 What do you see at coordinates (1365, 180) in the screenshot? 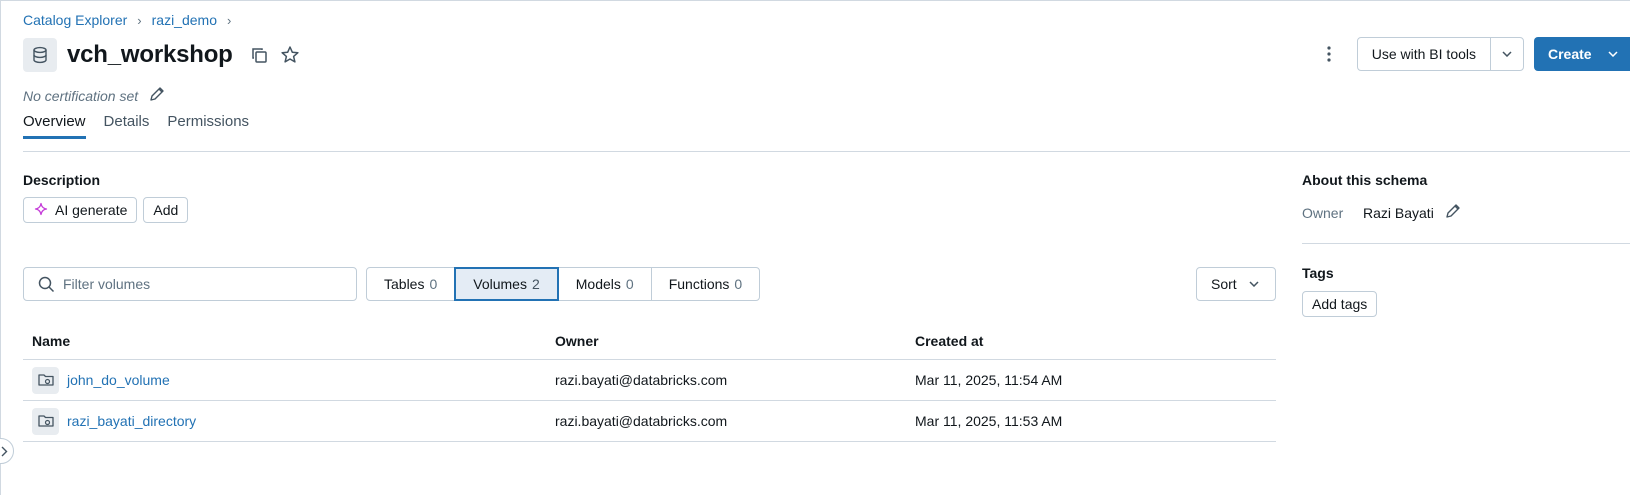
I see `about-schema-title: About this schema` at bounding box center [1365, 180].